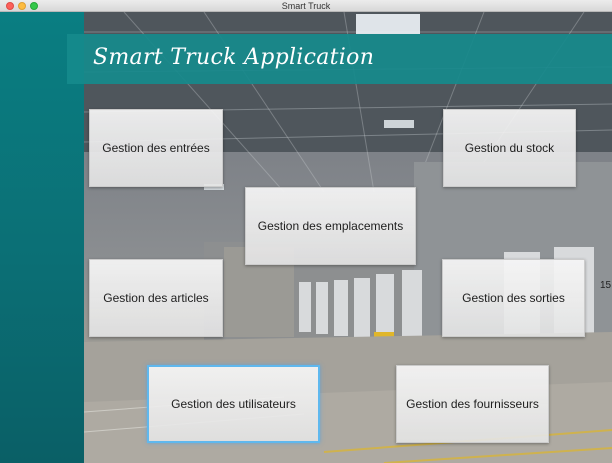 The image size is (612, 463). I want to click on gestion-entrees-button: Gestion des entrées, so click(156, 148).